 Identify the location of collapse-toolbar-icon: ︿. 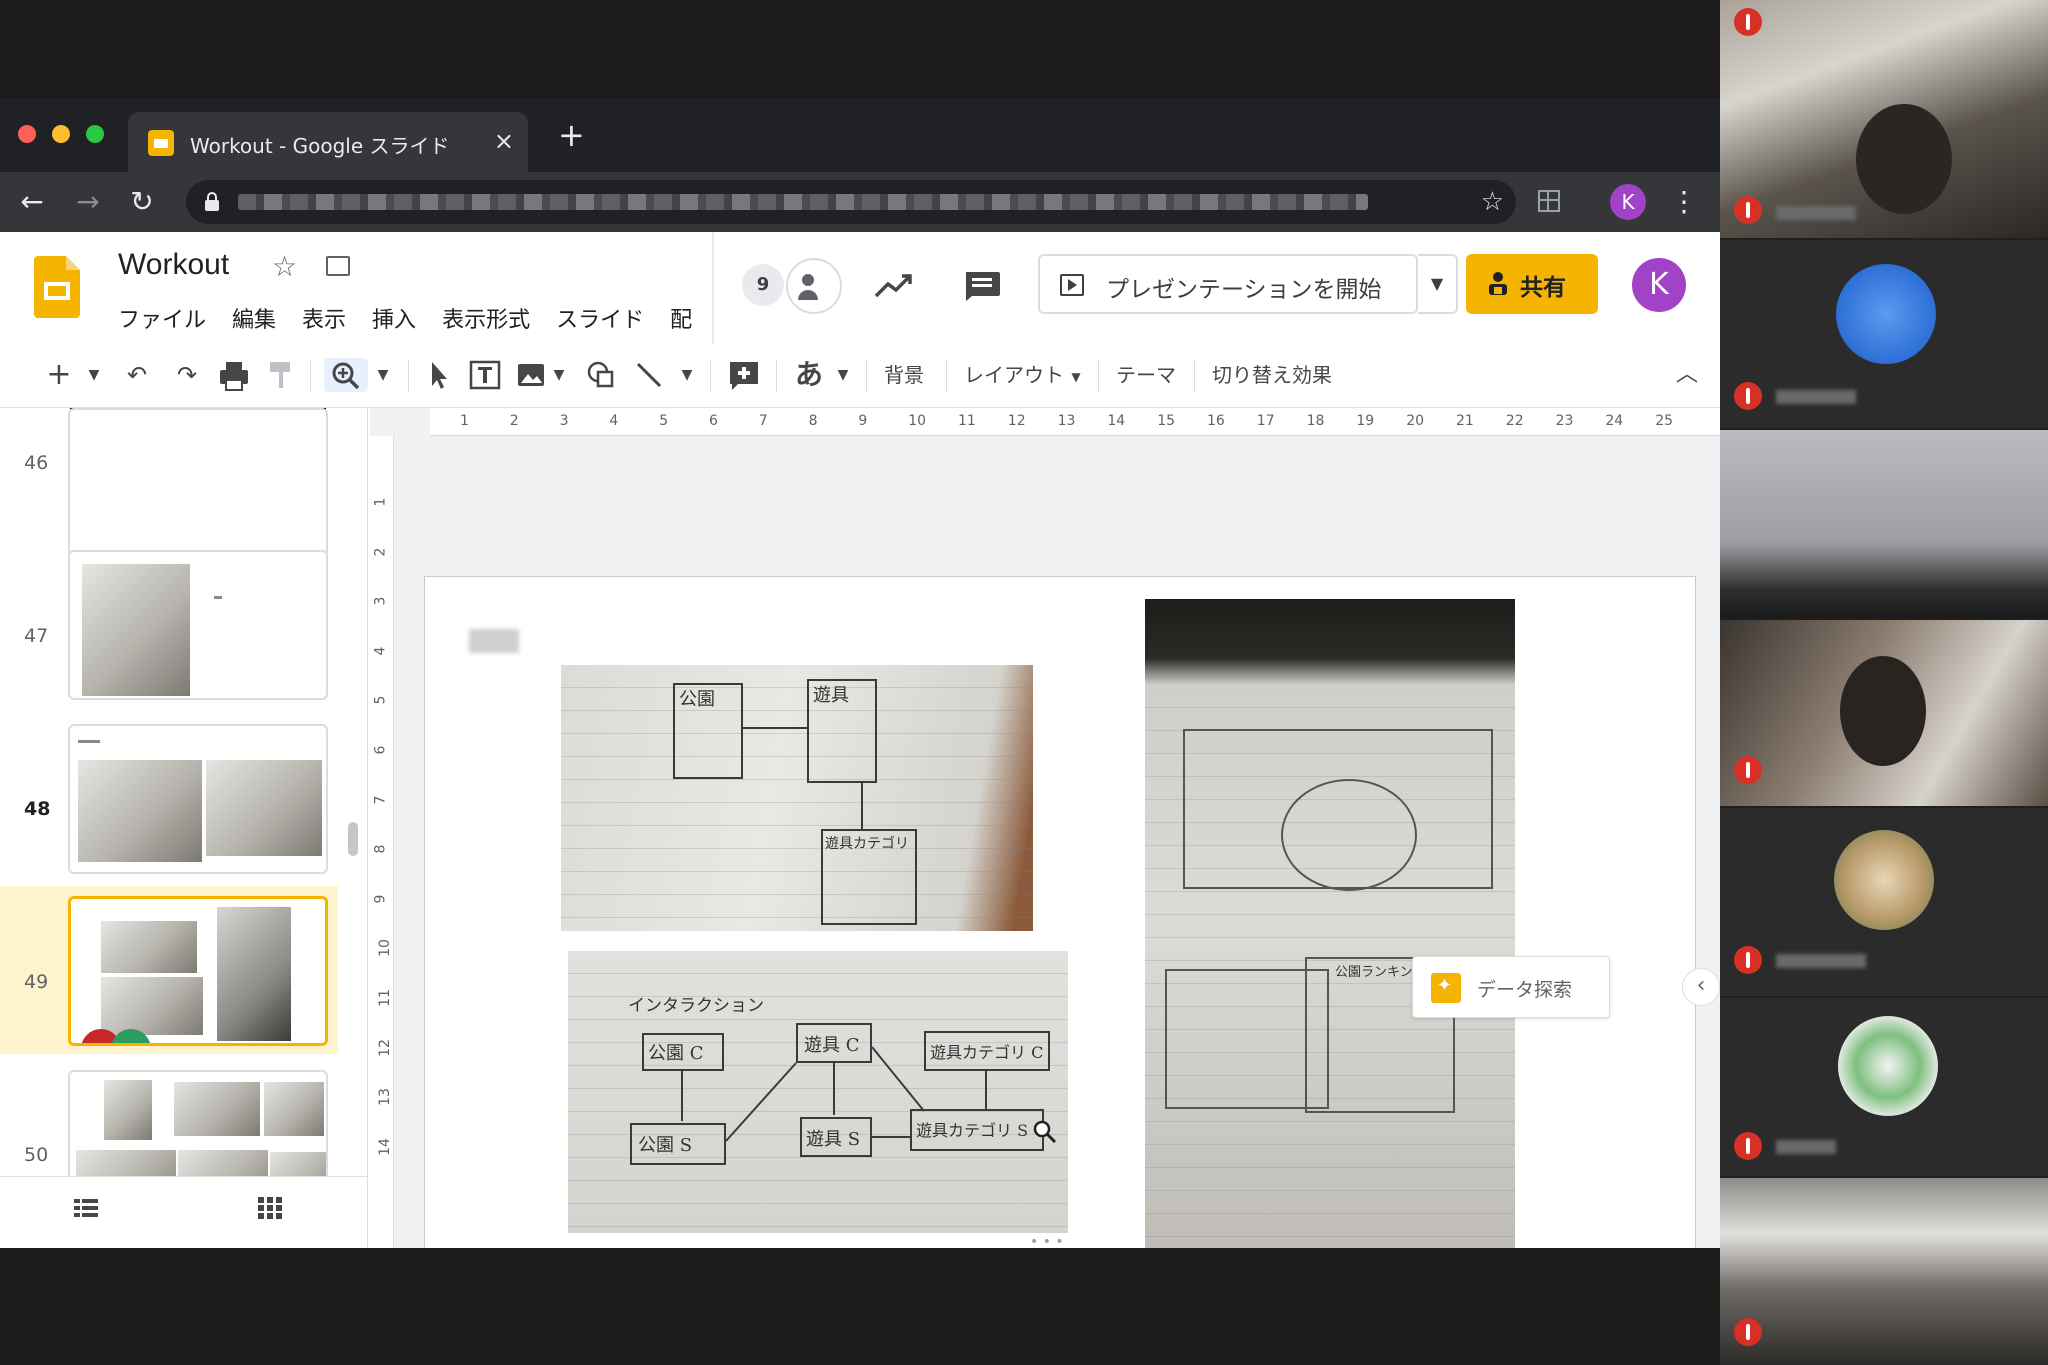
(1687, 375).